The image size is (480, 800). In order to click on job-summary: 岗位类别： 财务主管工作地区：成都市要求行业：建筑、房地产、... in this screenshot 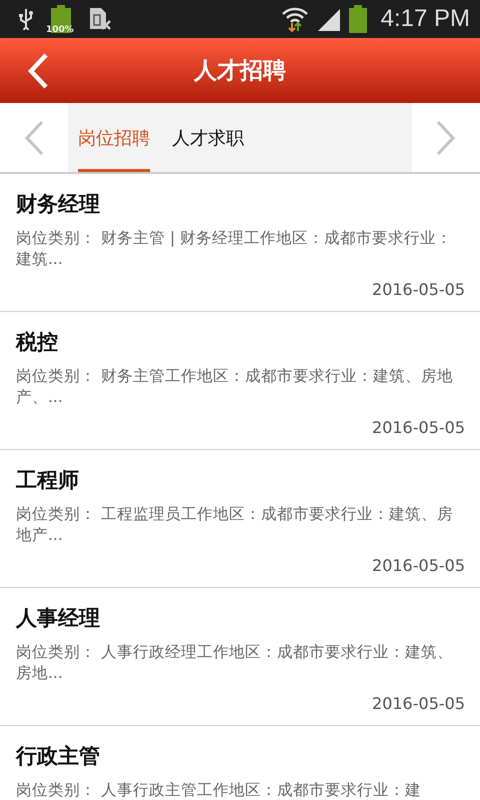, I will do `click(235, 387)`.